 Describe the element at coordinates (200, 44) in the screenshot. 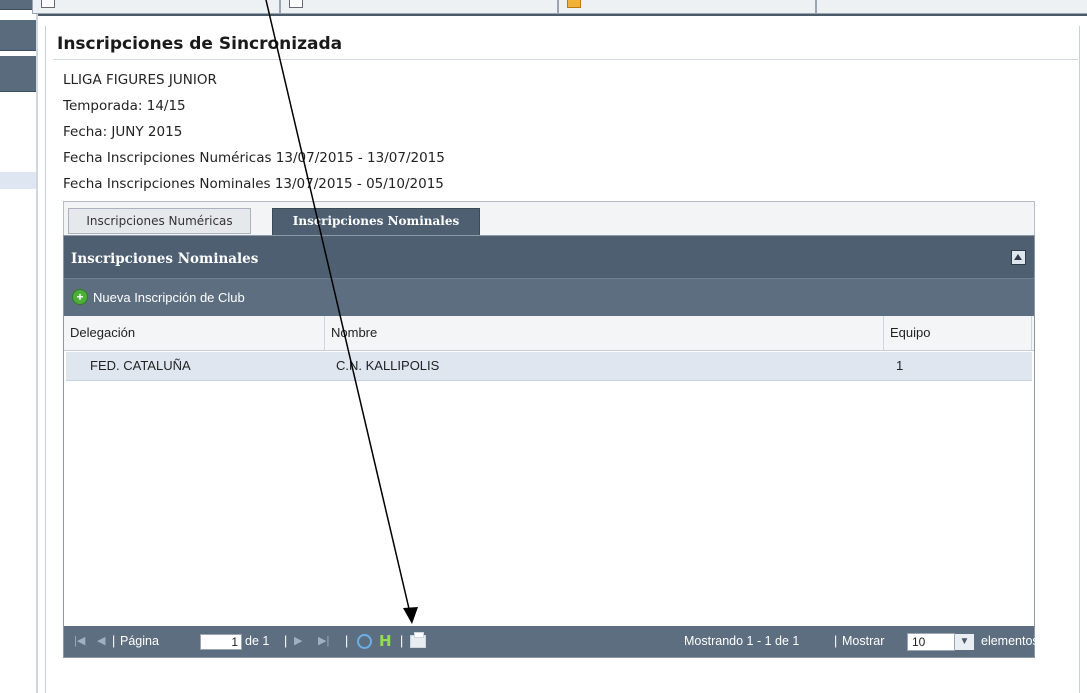

I see `page-title: Inscripciones de Sincronizada` at that location.